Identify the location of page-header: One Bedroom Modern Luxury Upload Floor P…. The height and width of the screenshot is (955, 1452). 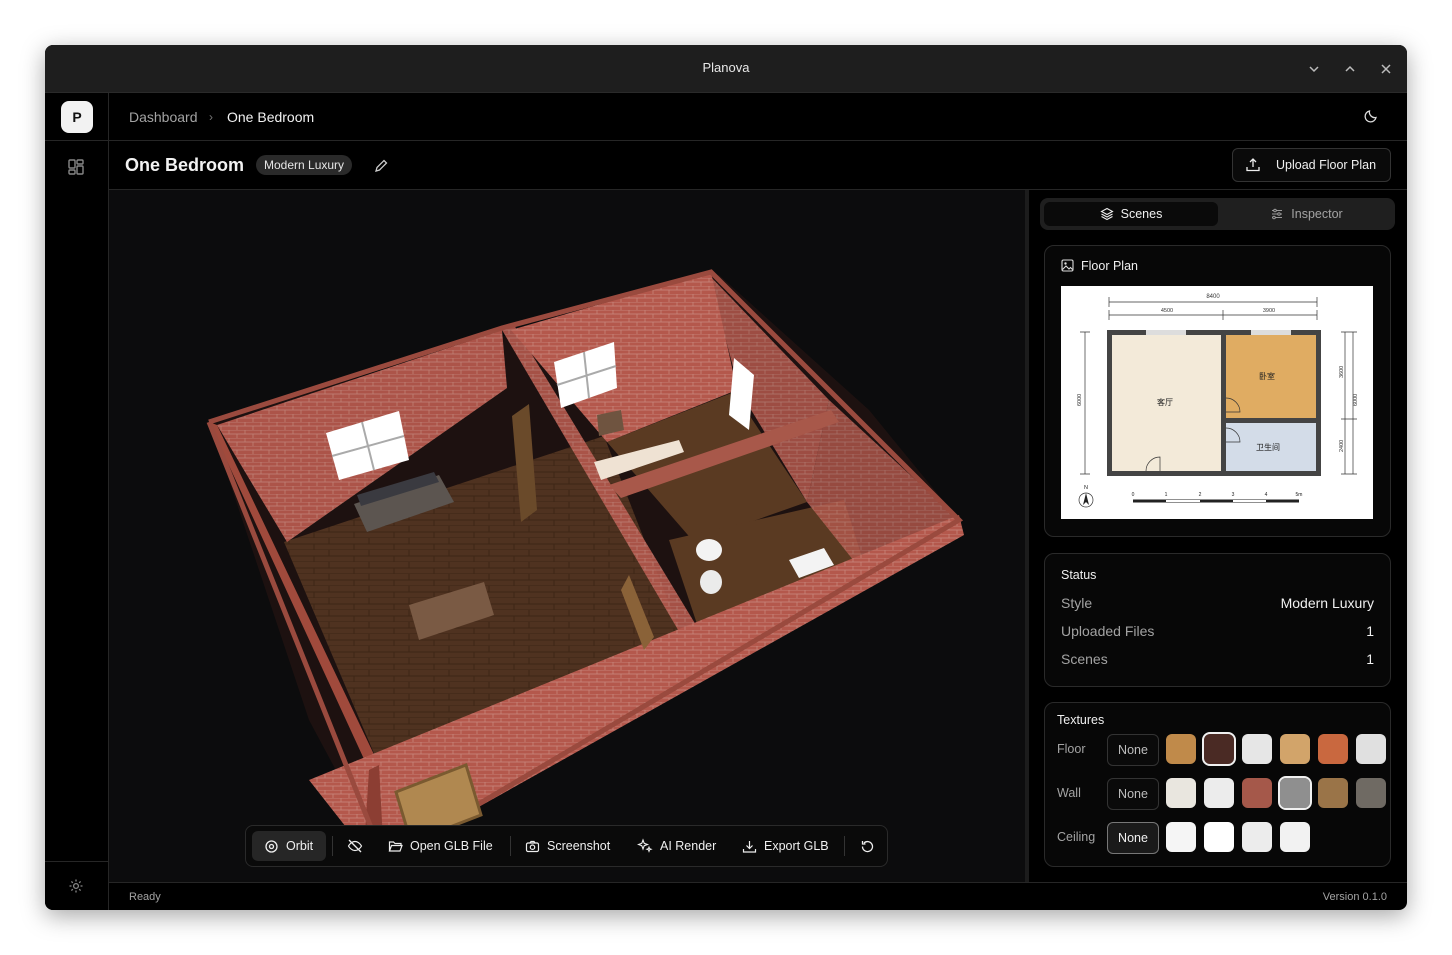
(758, 165).